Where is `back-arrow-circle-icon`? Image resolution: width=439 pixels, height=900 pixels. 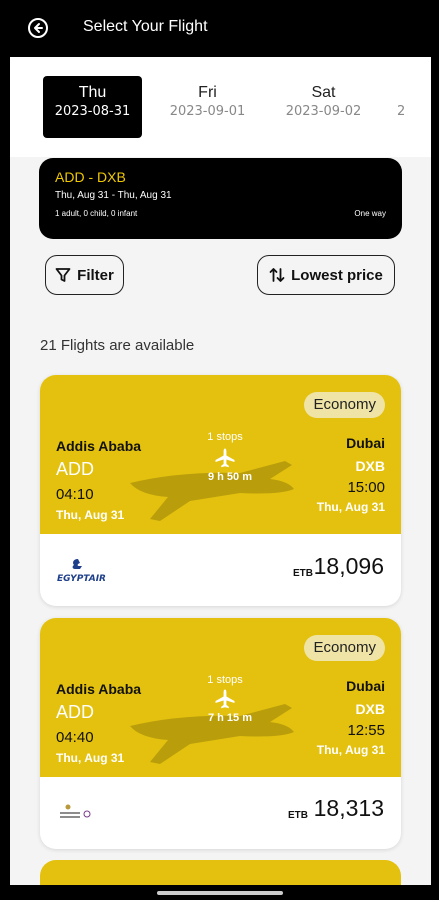 back-arrow-circle-icon is located at coordinates (38, 28).